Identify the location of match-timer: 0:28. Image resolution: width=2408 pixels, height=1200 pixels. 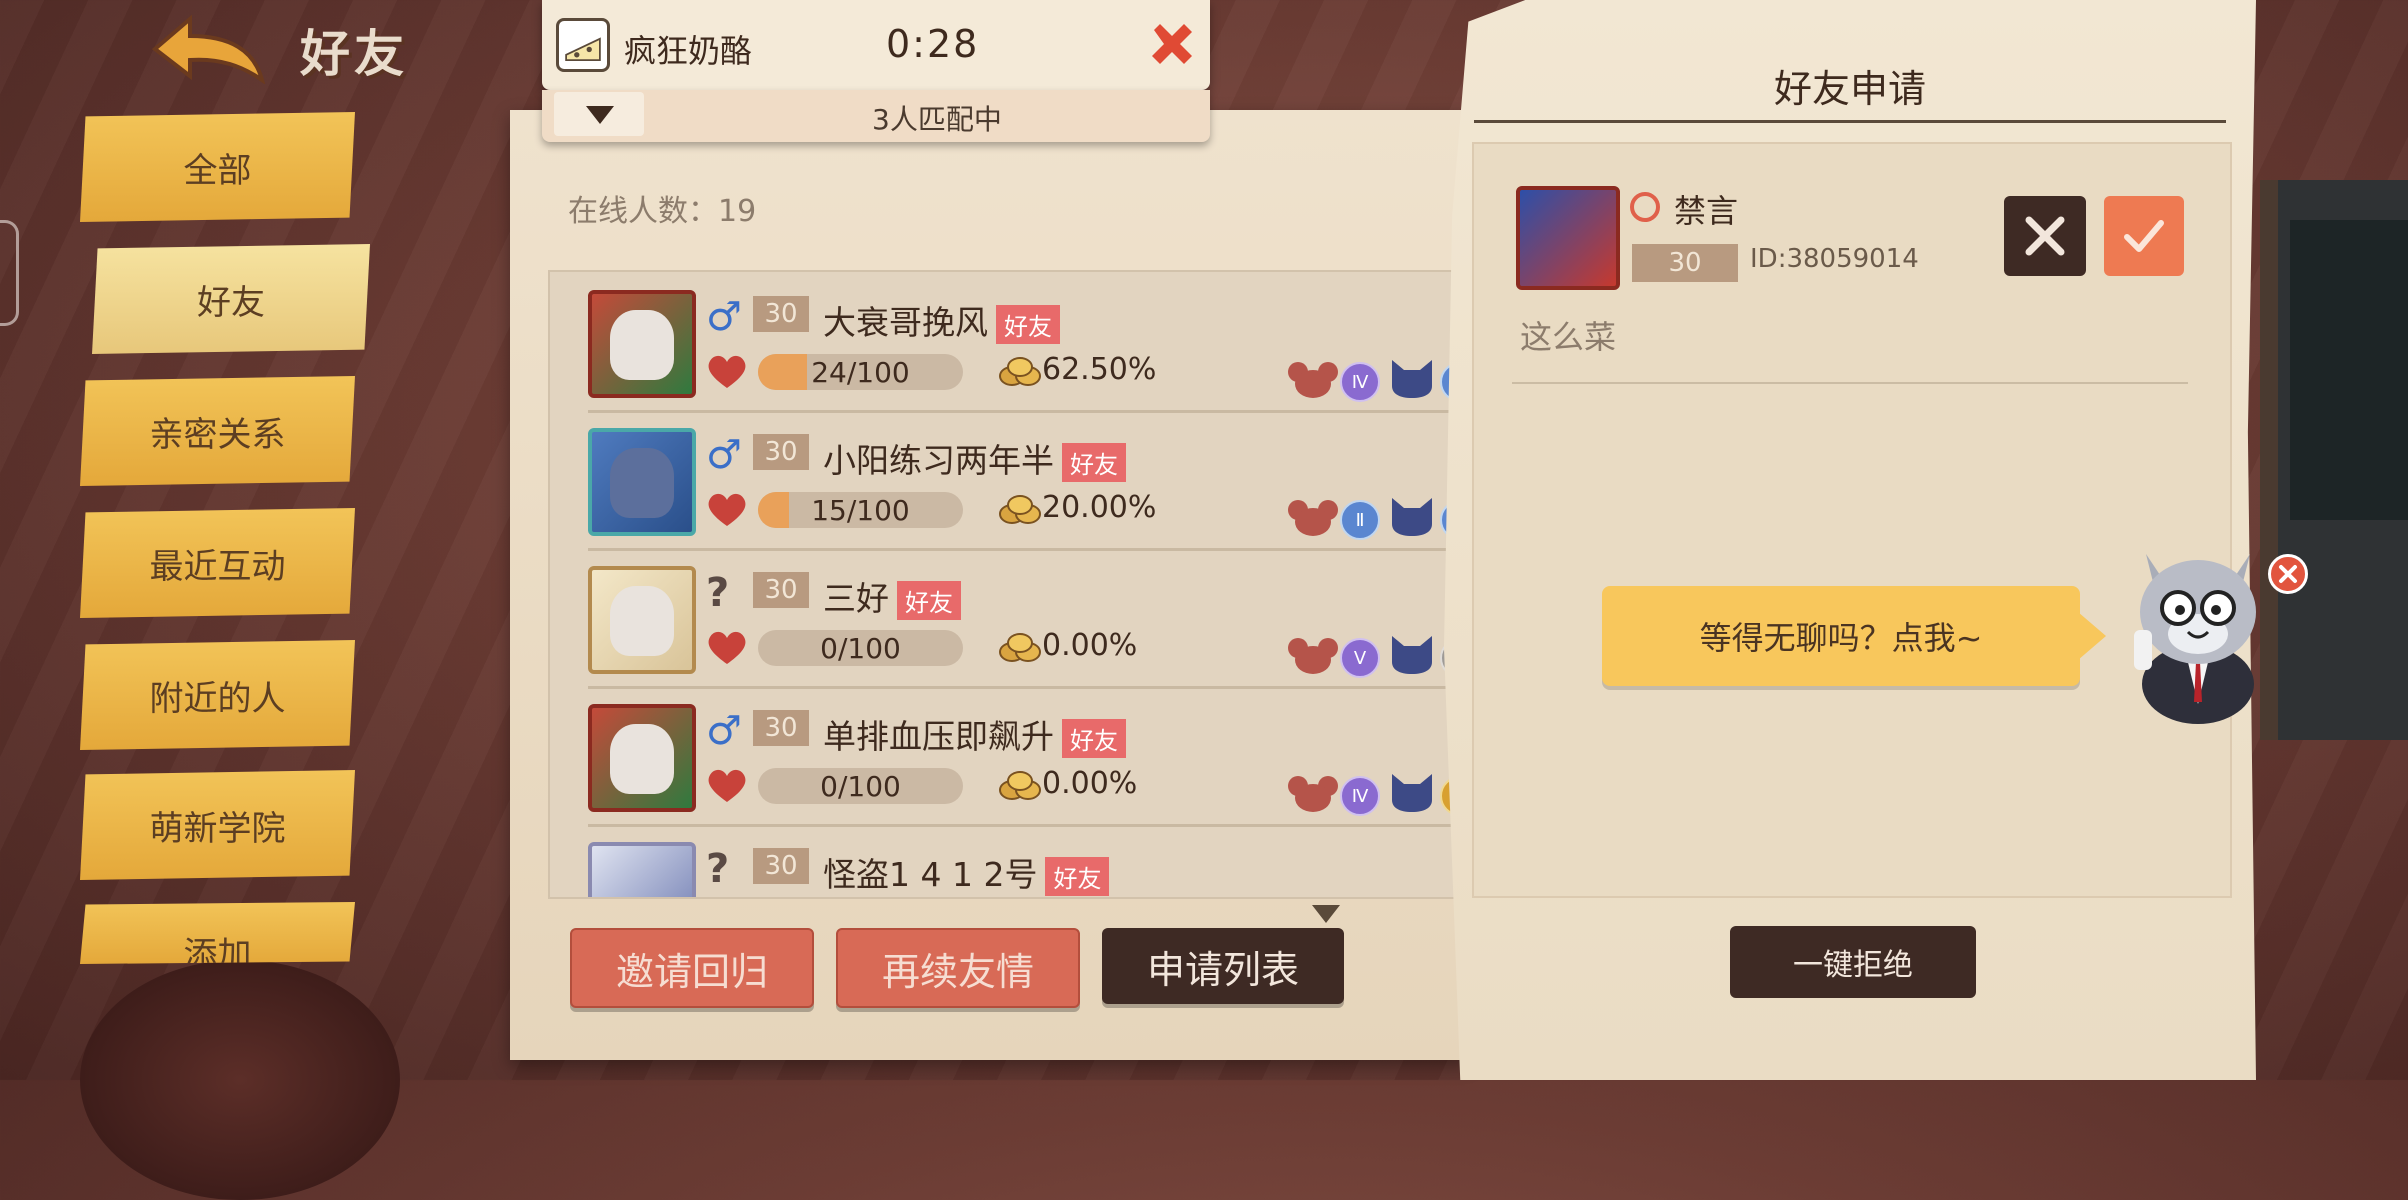
(933, 44).